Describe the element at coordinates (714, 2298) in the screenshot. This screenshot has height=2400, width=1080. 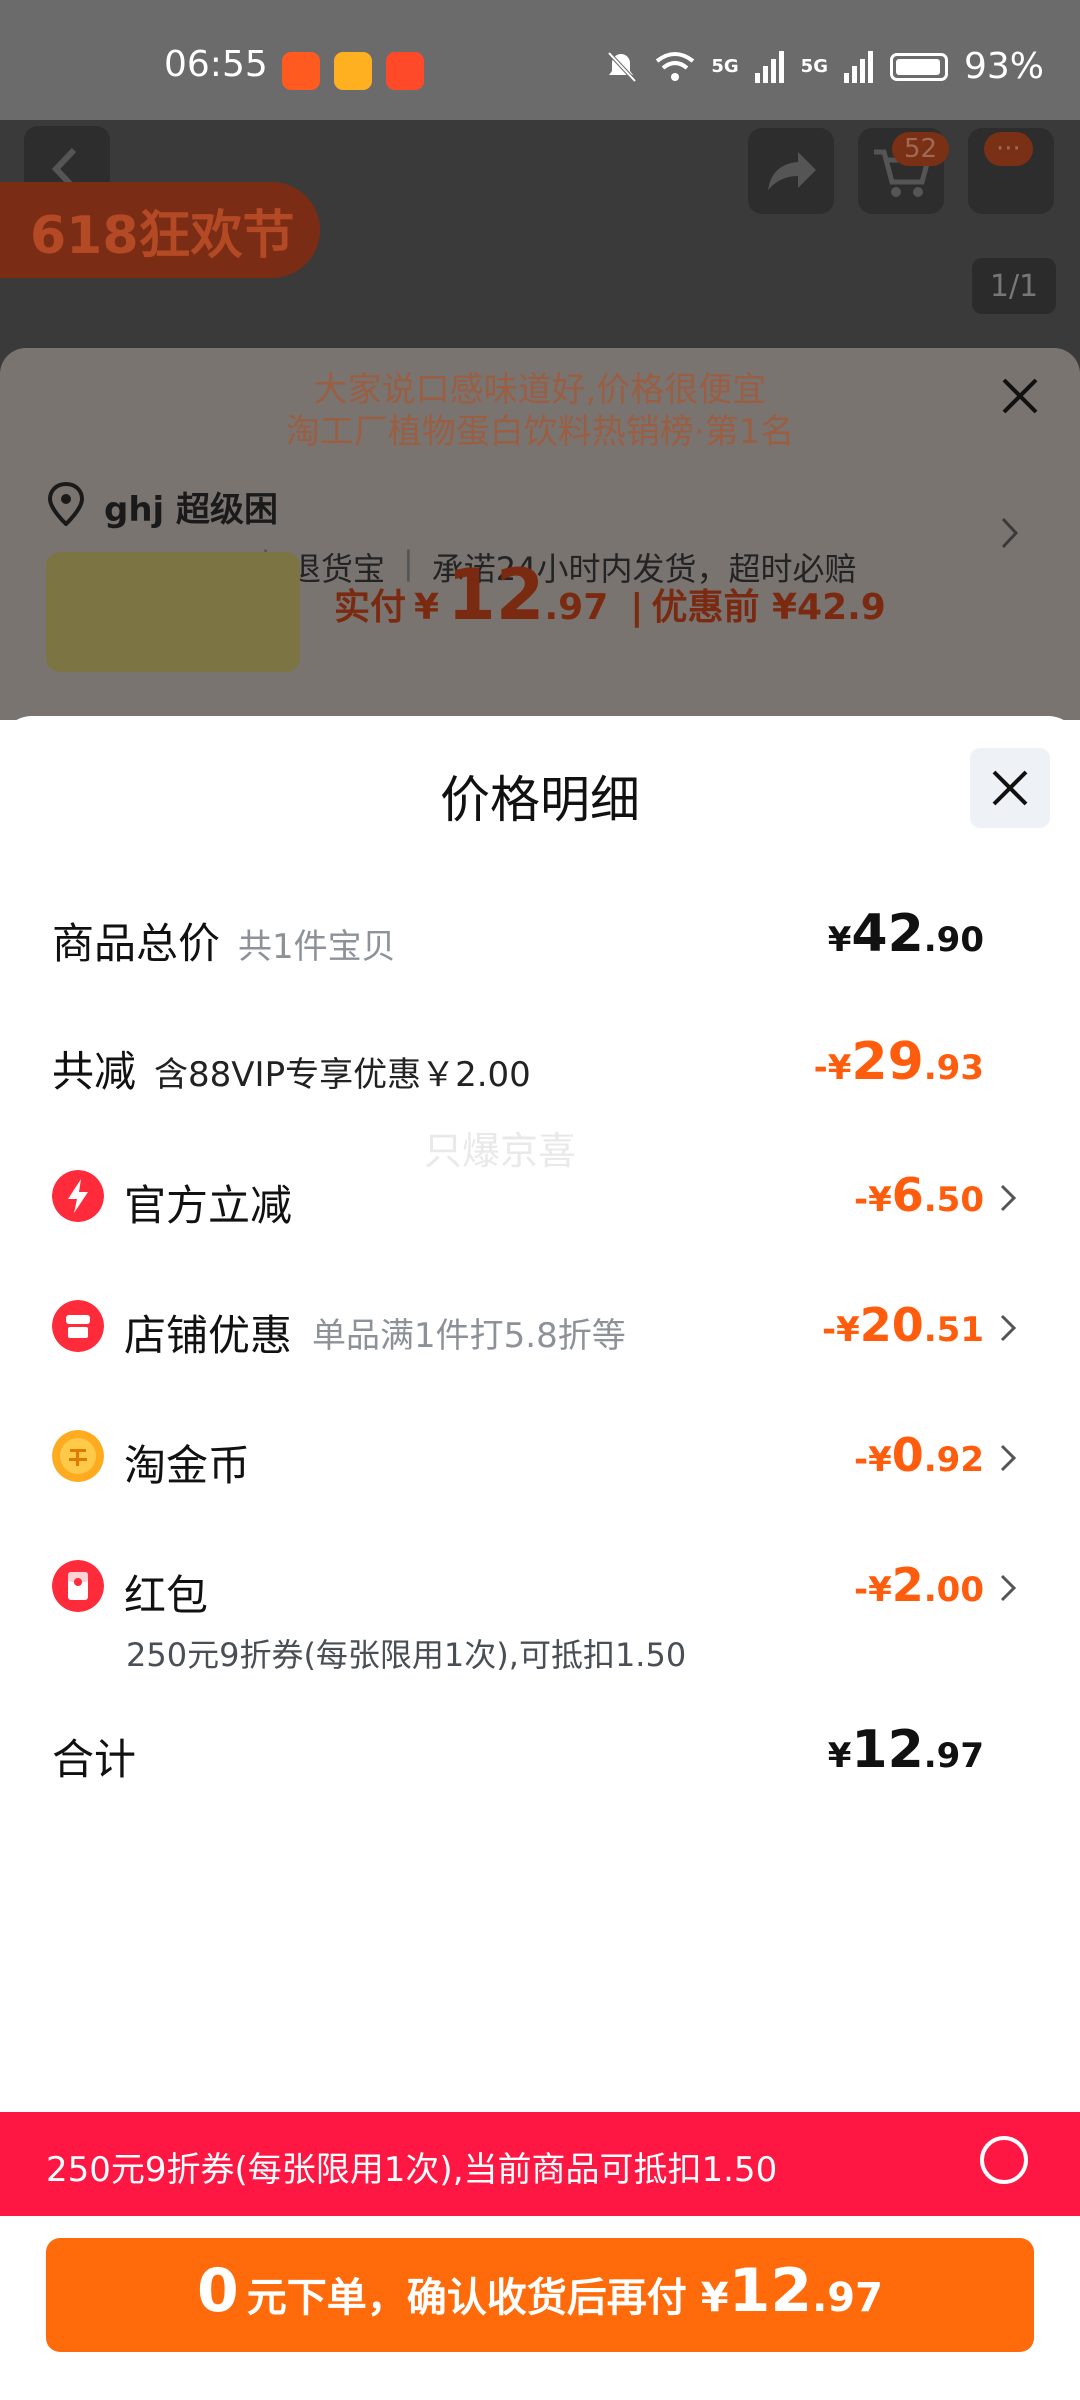
I see `pay-yen: ¥` at that location.